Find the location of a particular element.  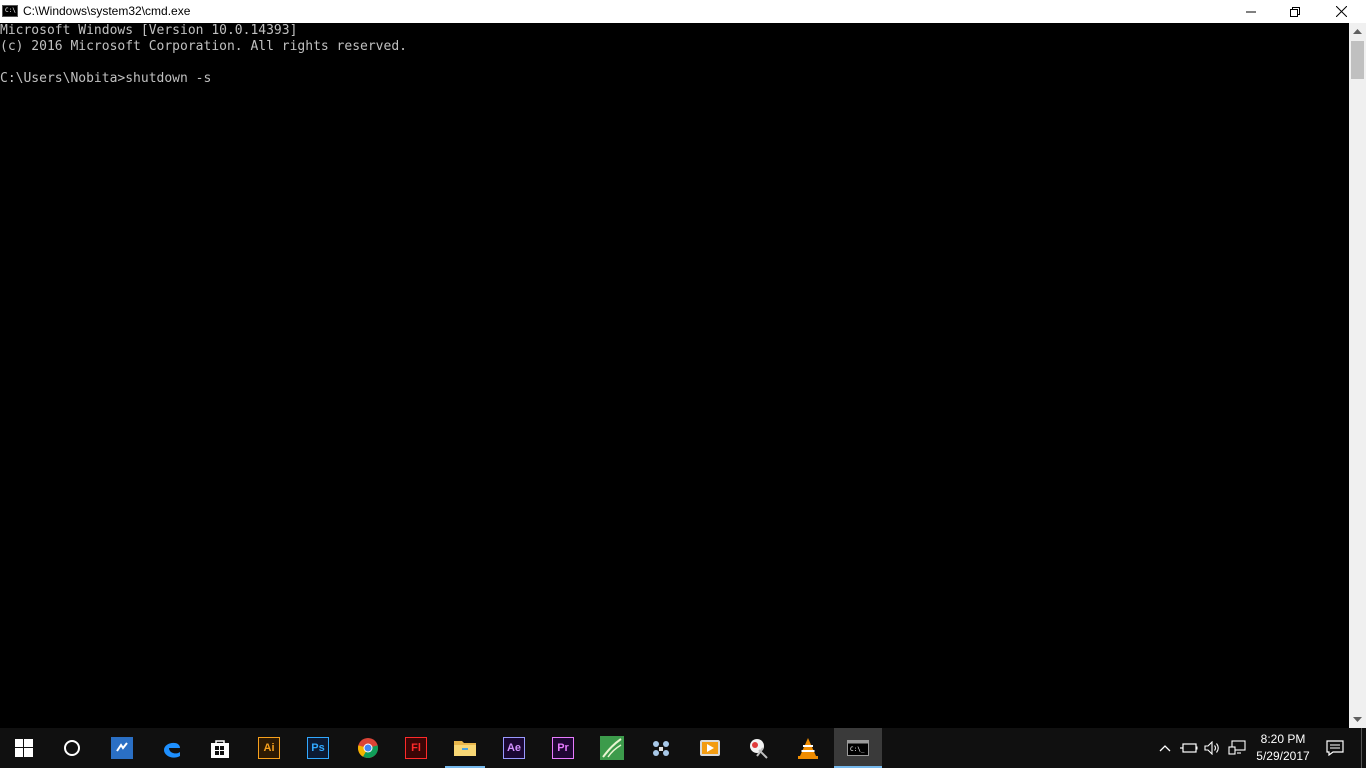

premiere-icon: Pr is located at coordinates (563, 748).